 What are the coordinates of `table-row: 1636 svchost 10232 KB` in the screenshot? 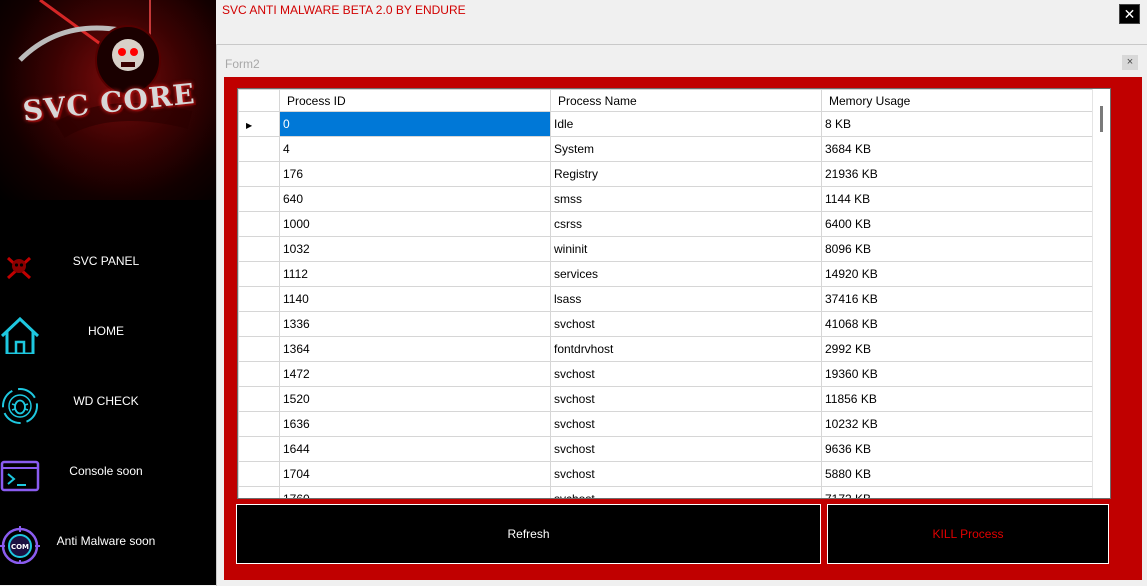 It's located at (665, 424).